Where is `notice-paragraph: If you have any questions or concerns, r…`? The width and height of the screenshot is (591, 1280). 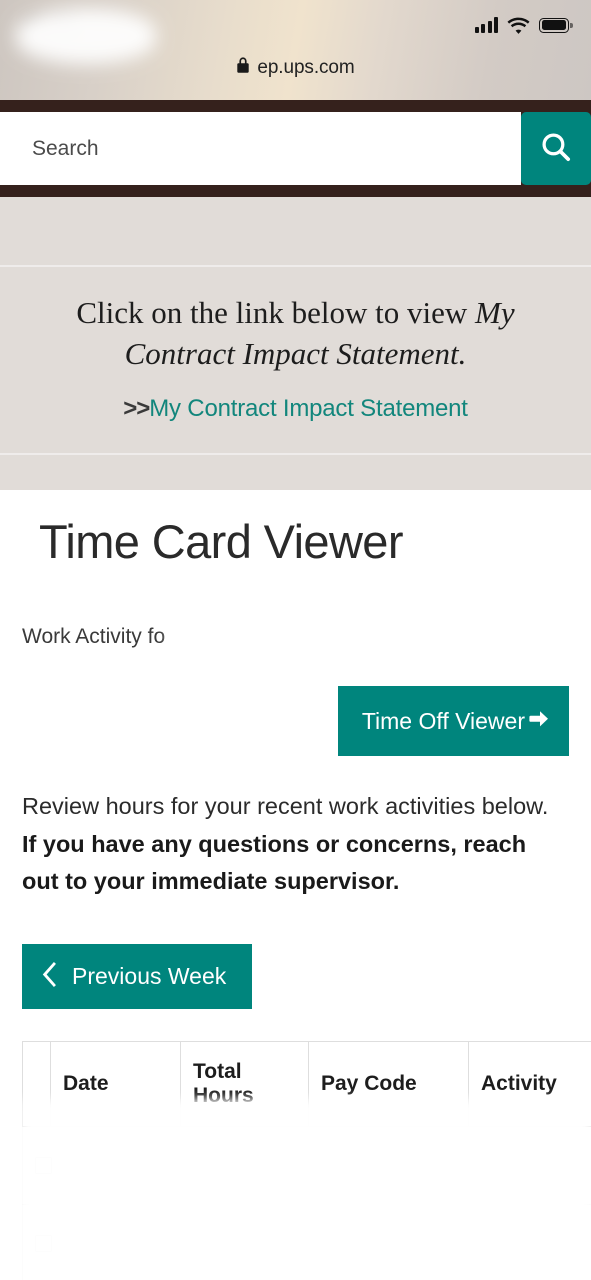
notice-paragraph: If you have any questions or concerns, r… is located at coordinates (274, 862).